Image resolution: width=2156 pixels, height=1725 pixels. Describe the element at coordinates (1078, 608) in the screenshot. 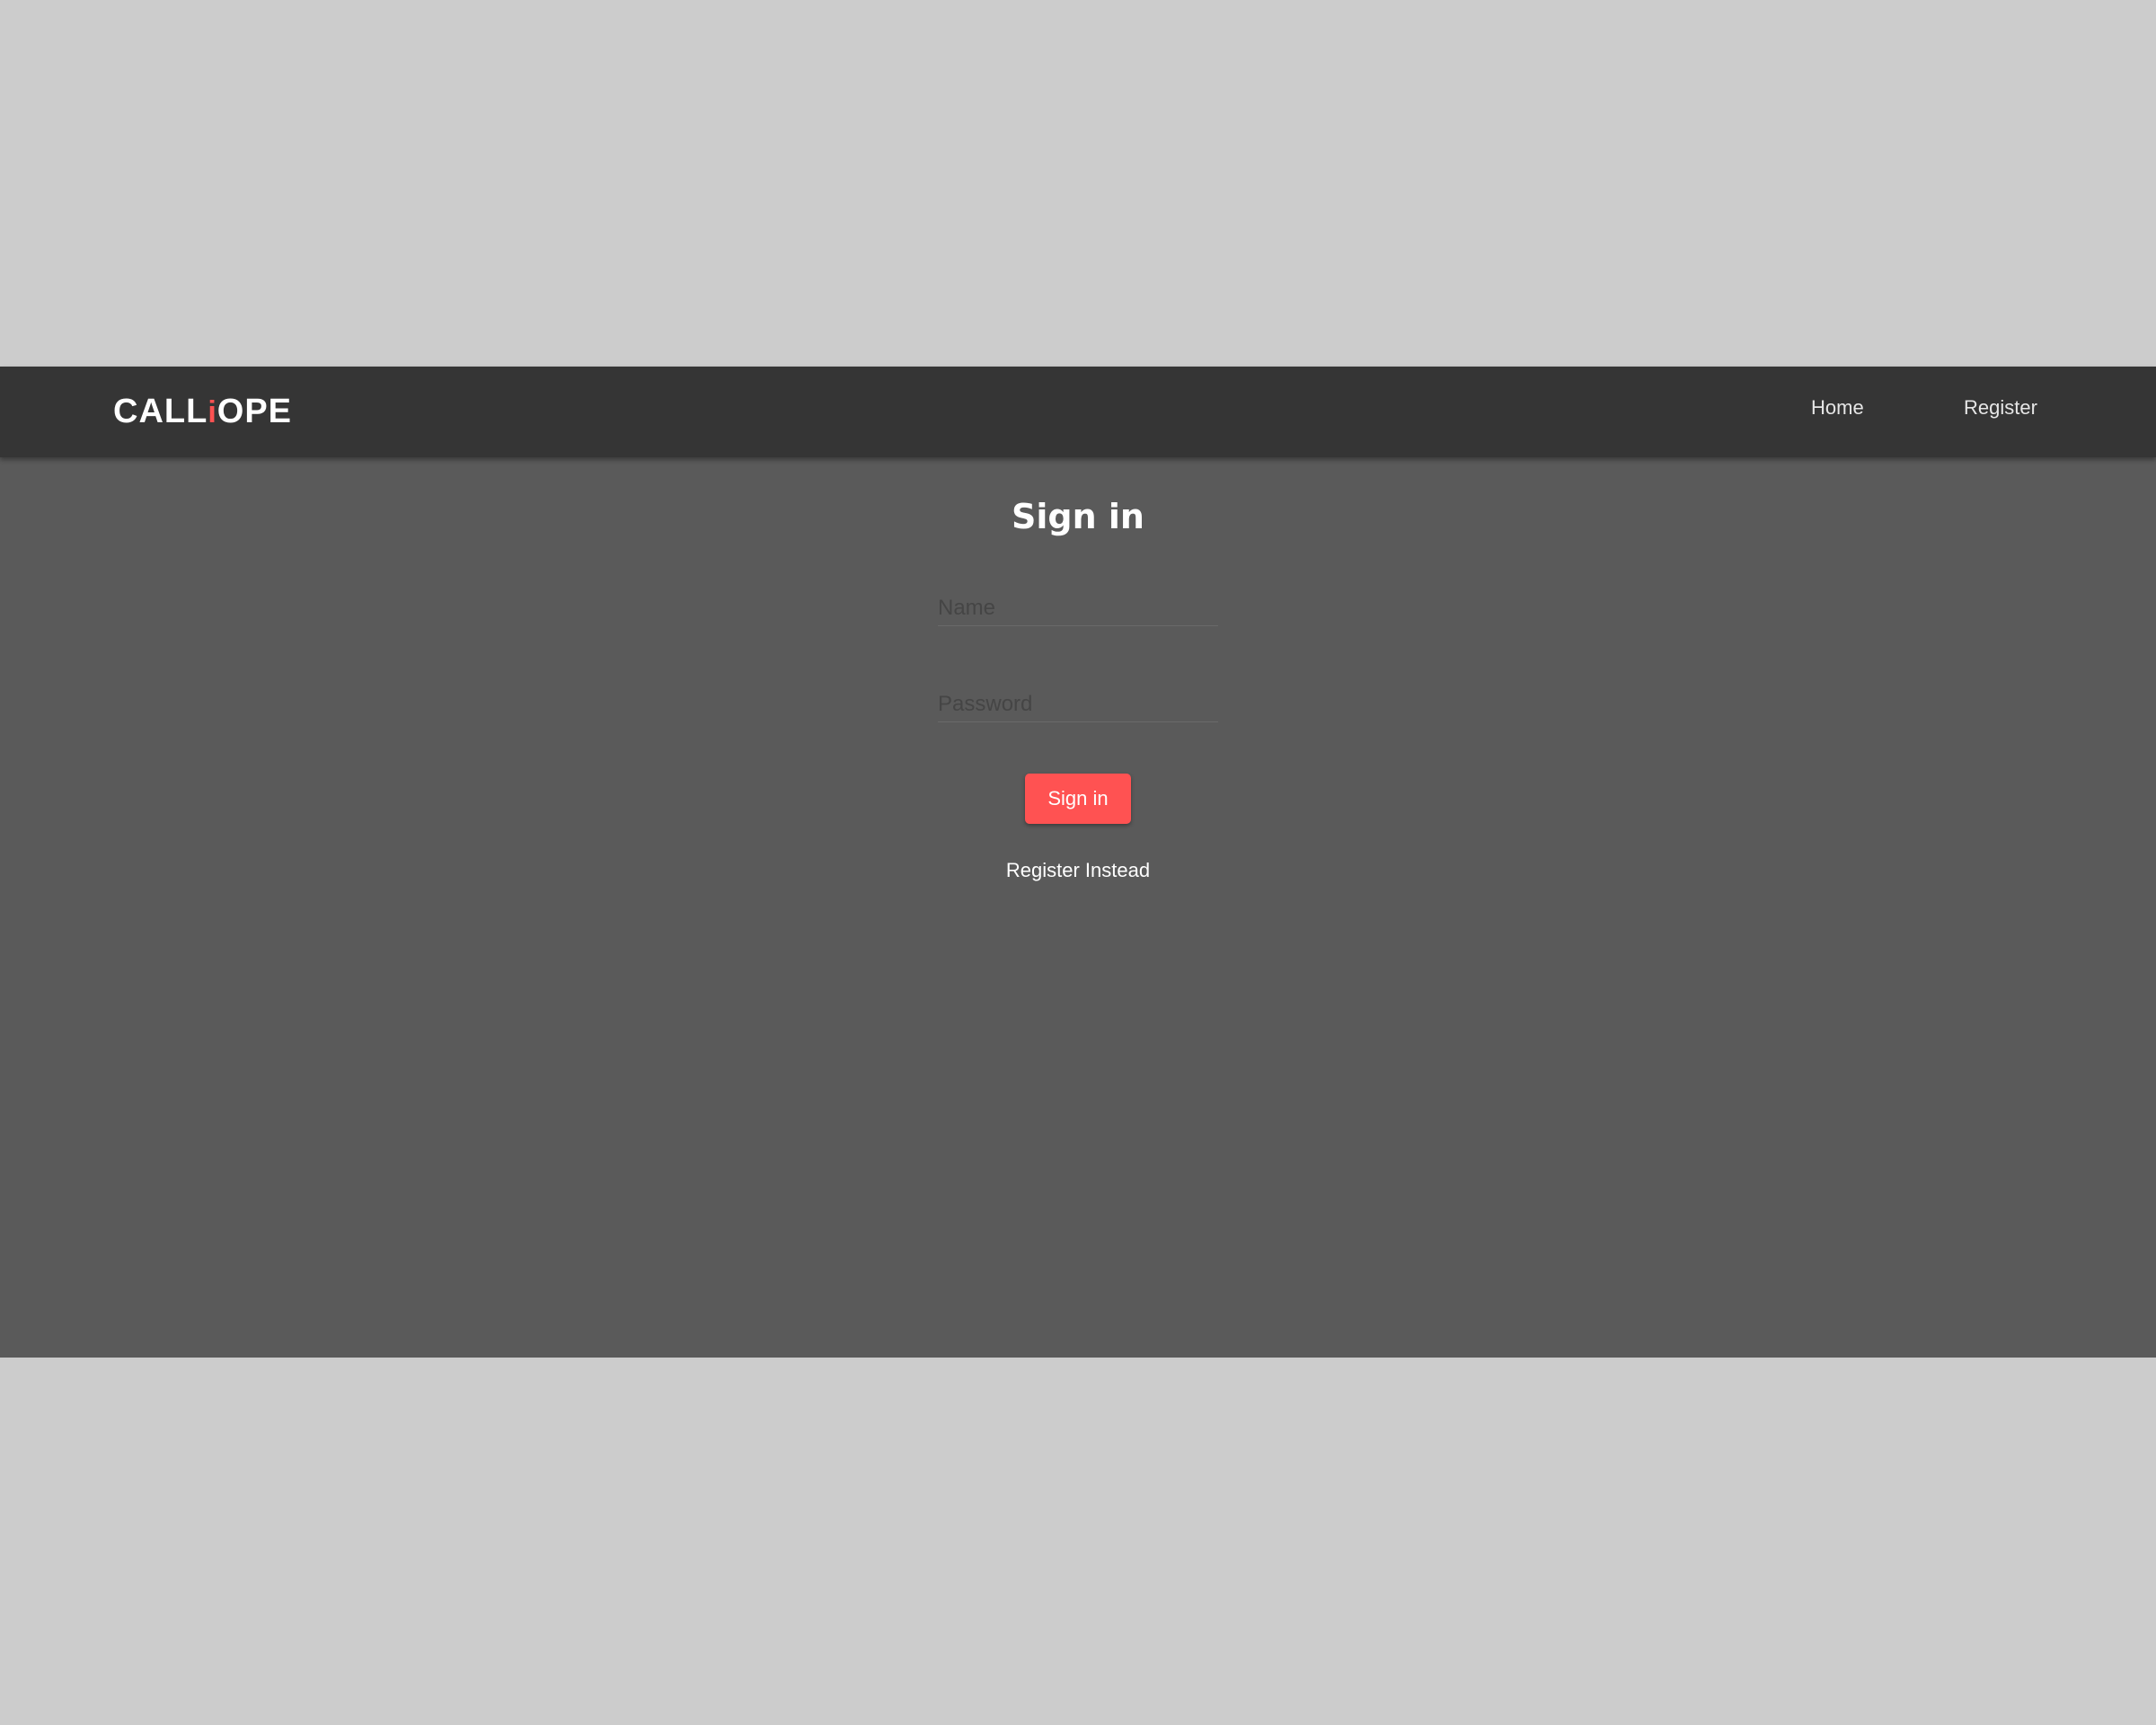

I see `name-input` at that location.